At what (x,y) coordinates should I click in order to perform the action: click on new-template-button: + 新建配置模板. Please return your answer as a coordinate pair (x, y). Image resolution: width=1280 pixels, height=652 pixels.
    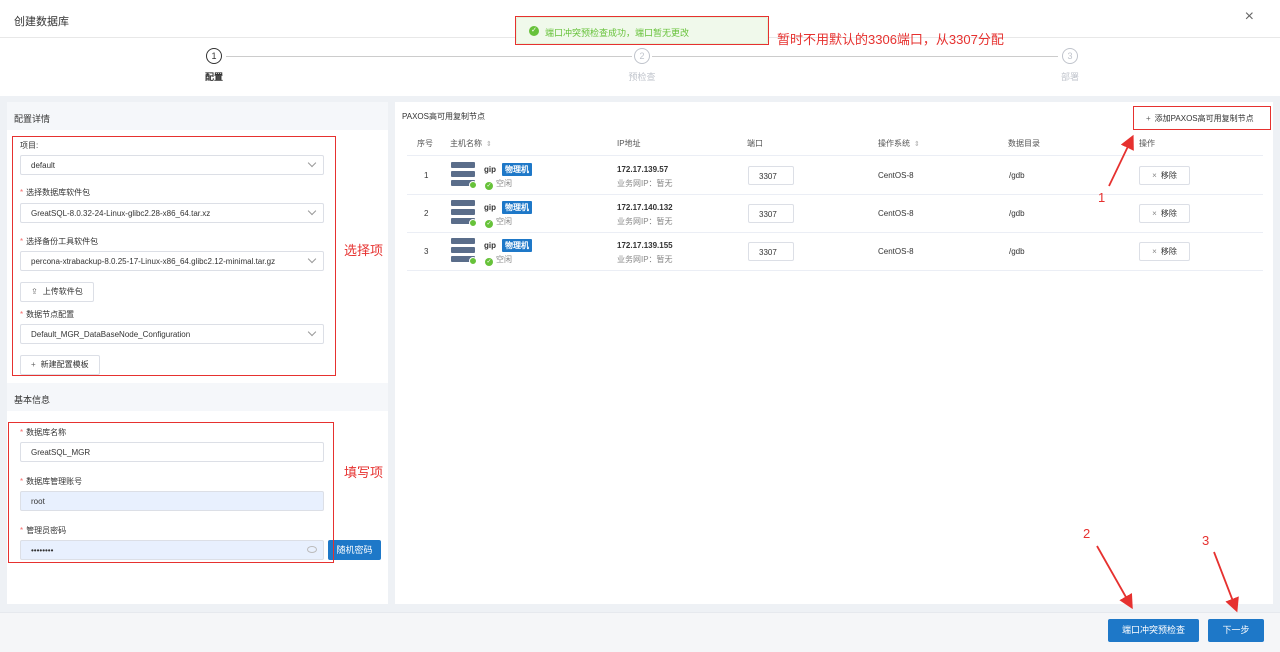
    Looking at the image, I should click on (60, 365).